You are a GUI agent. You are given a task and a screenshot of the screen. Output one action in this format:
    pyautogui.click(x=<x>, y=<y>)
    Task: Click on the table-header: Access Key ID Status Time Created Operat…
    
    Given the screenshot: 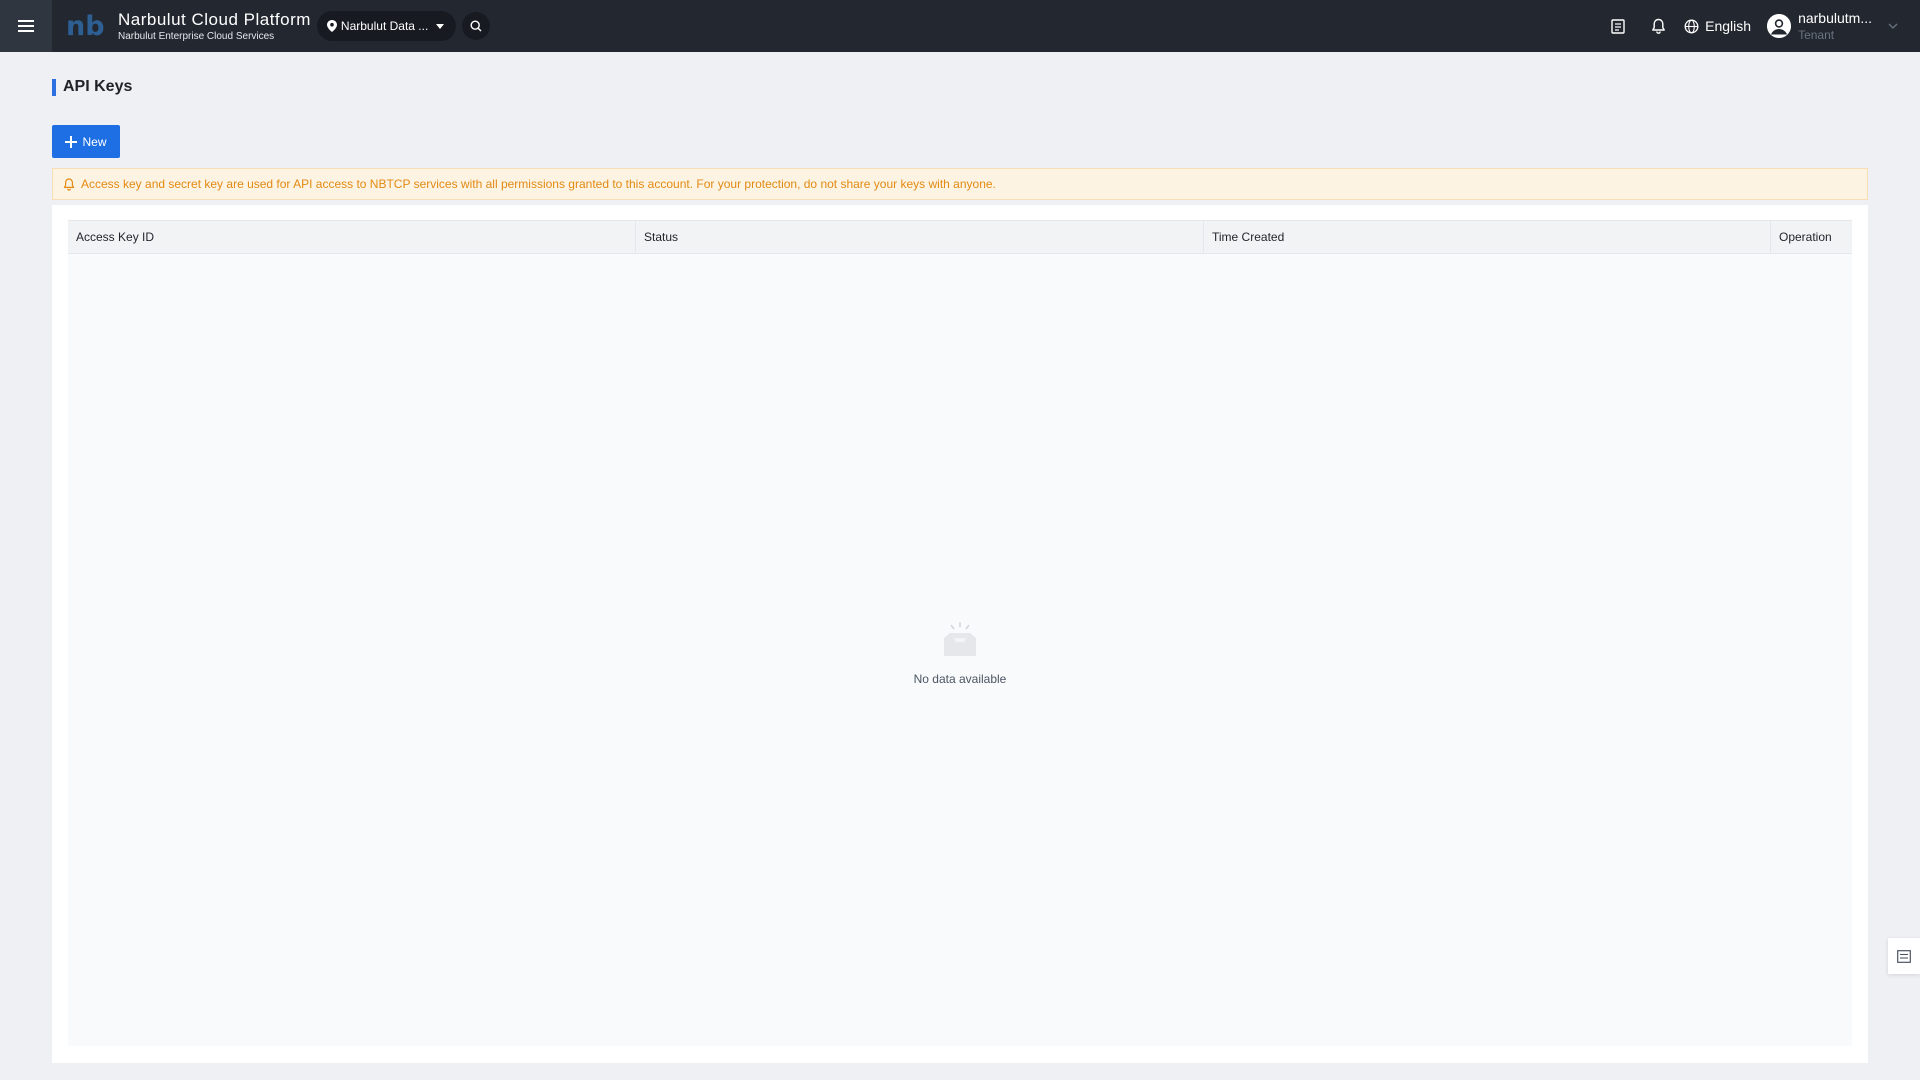 What is the action you would take?
    pyautogui.click(x=960, y=237)
    